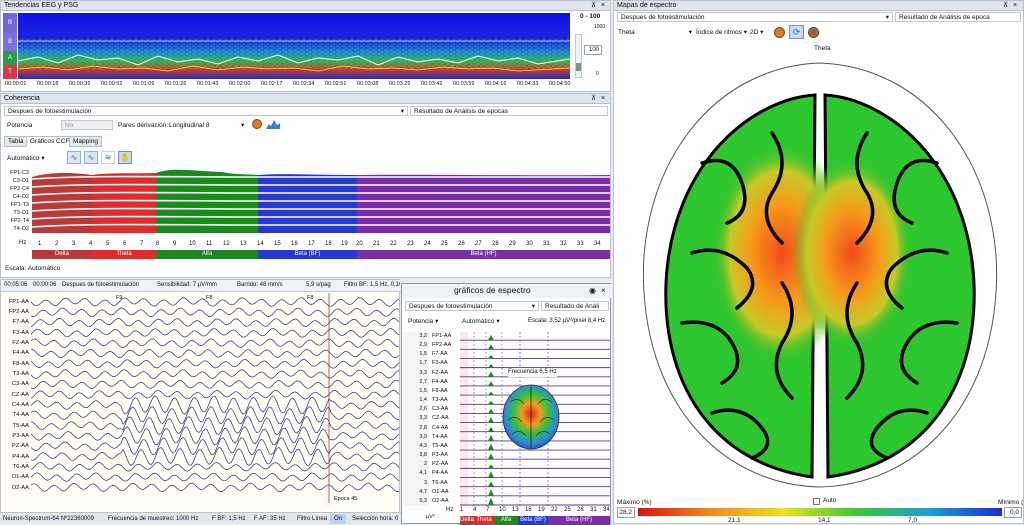  Describe the element at coordinates (74, 244) in the screenshot. I see `hz-tick: 3` at that location.